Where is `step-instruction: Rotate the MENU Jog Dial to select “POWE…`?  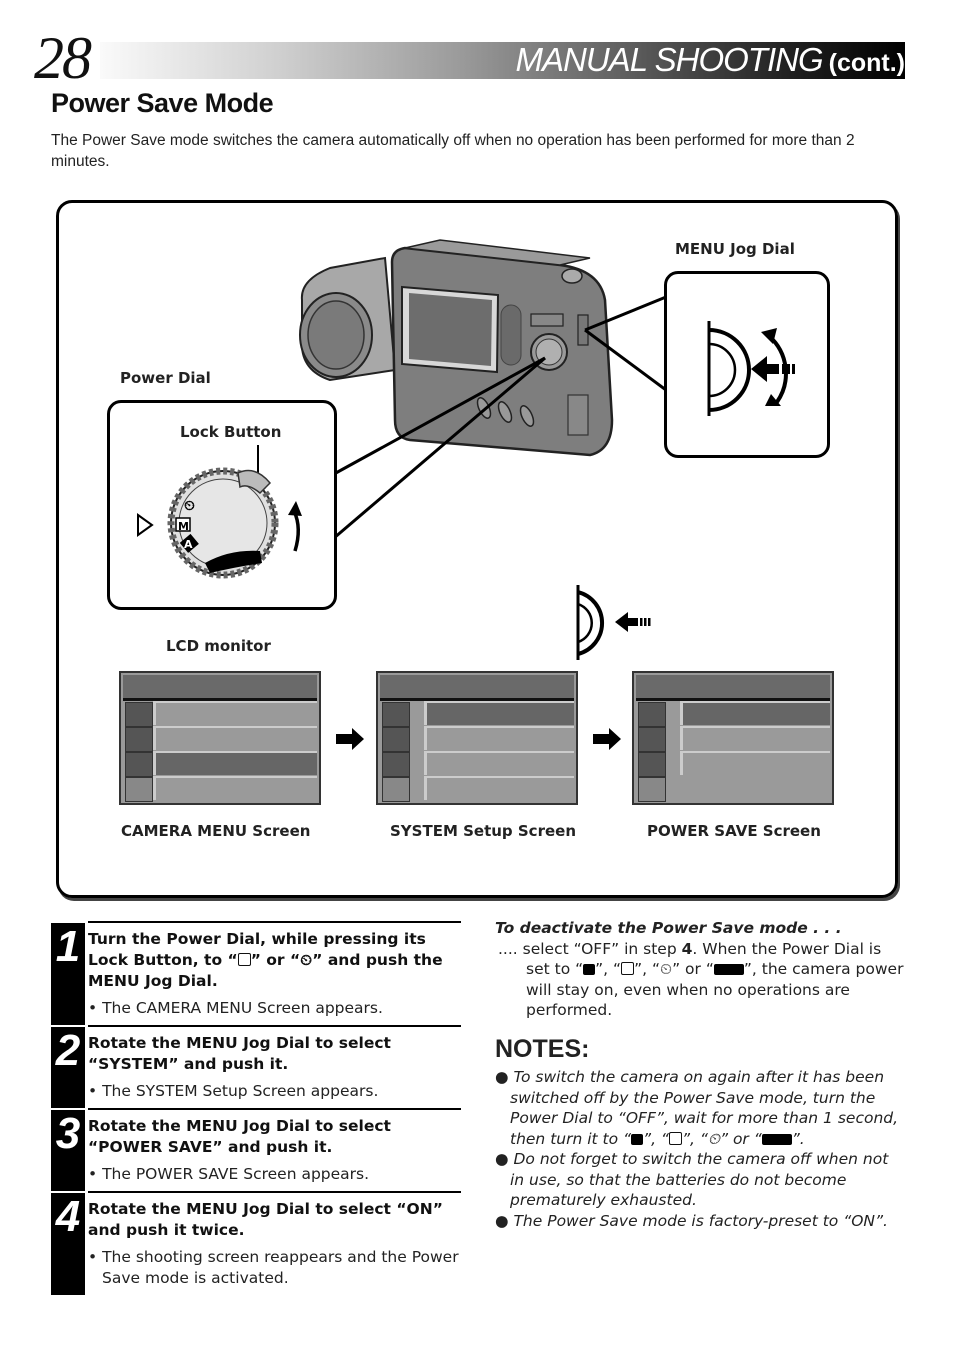 step-instruction: Rotate the MENU Jog Dial to select “POWE… is located at coordinates (239, 1136).